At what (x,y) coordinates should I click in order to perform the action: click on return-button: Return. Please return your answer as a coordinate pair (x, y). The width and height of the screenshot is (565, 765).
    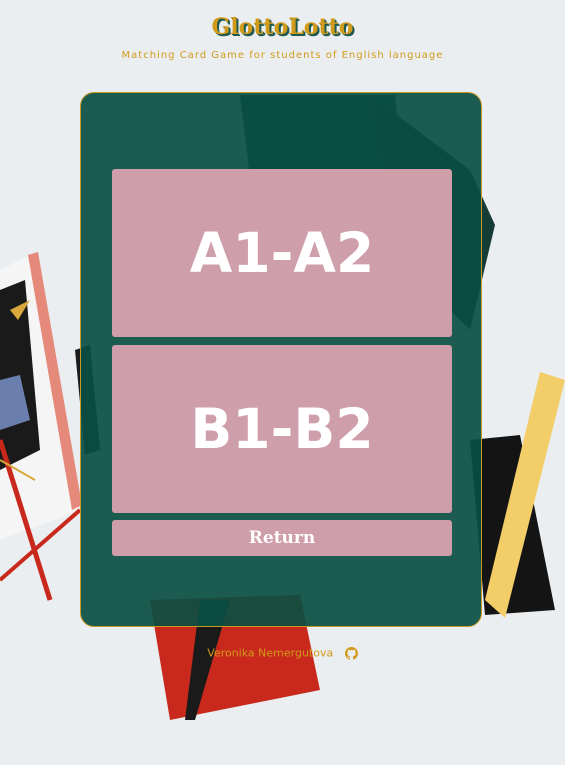
    Looking at the image, I should click on (282, 538).